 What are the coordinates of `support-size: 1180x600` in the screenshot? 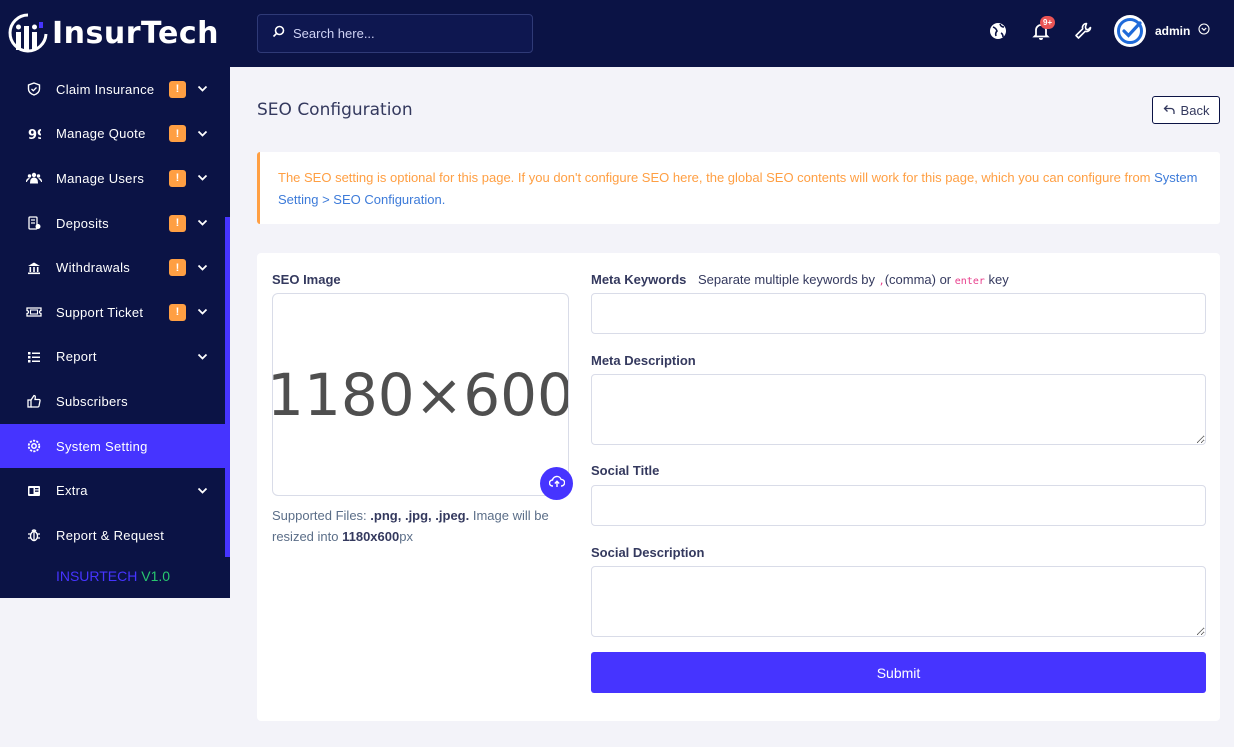 It's located at (371, 536).